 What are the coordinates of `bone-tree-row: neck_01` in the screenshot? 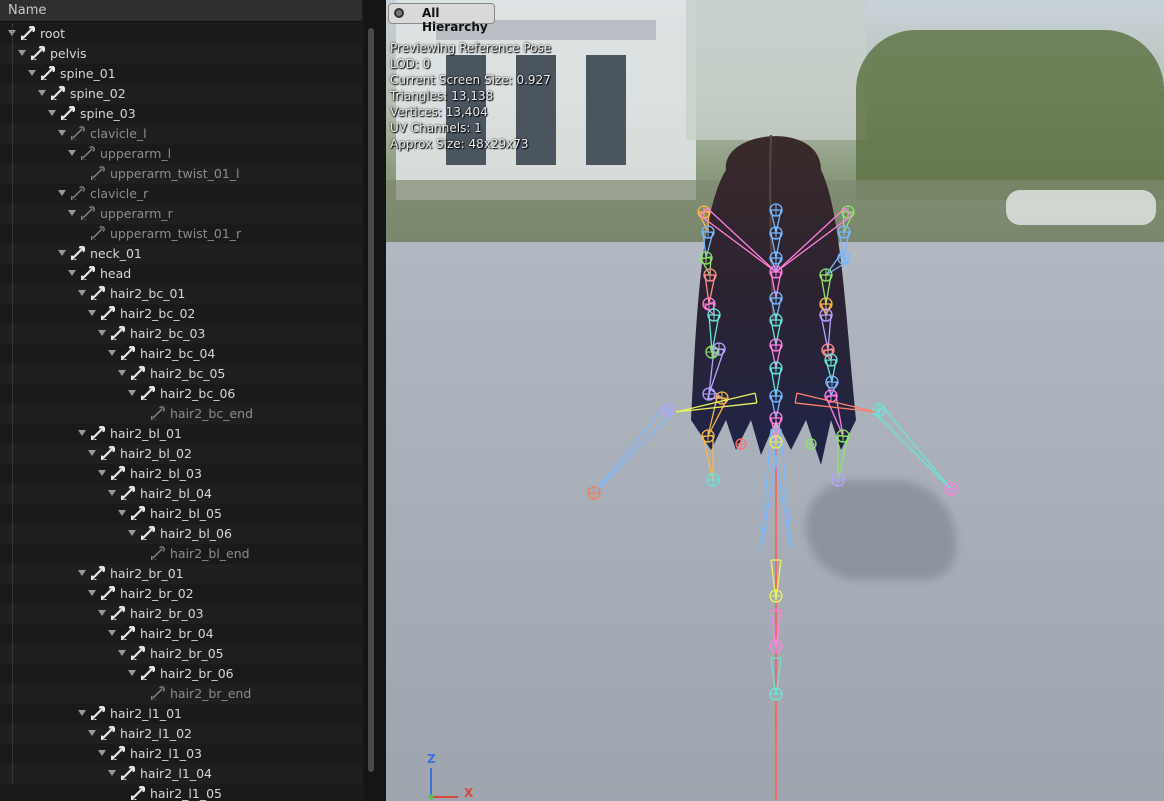 It's located at (181, 254).